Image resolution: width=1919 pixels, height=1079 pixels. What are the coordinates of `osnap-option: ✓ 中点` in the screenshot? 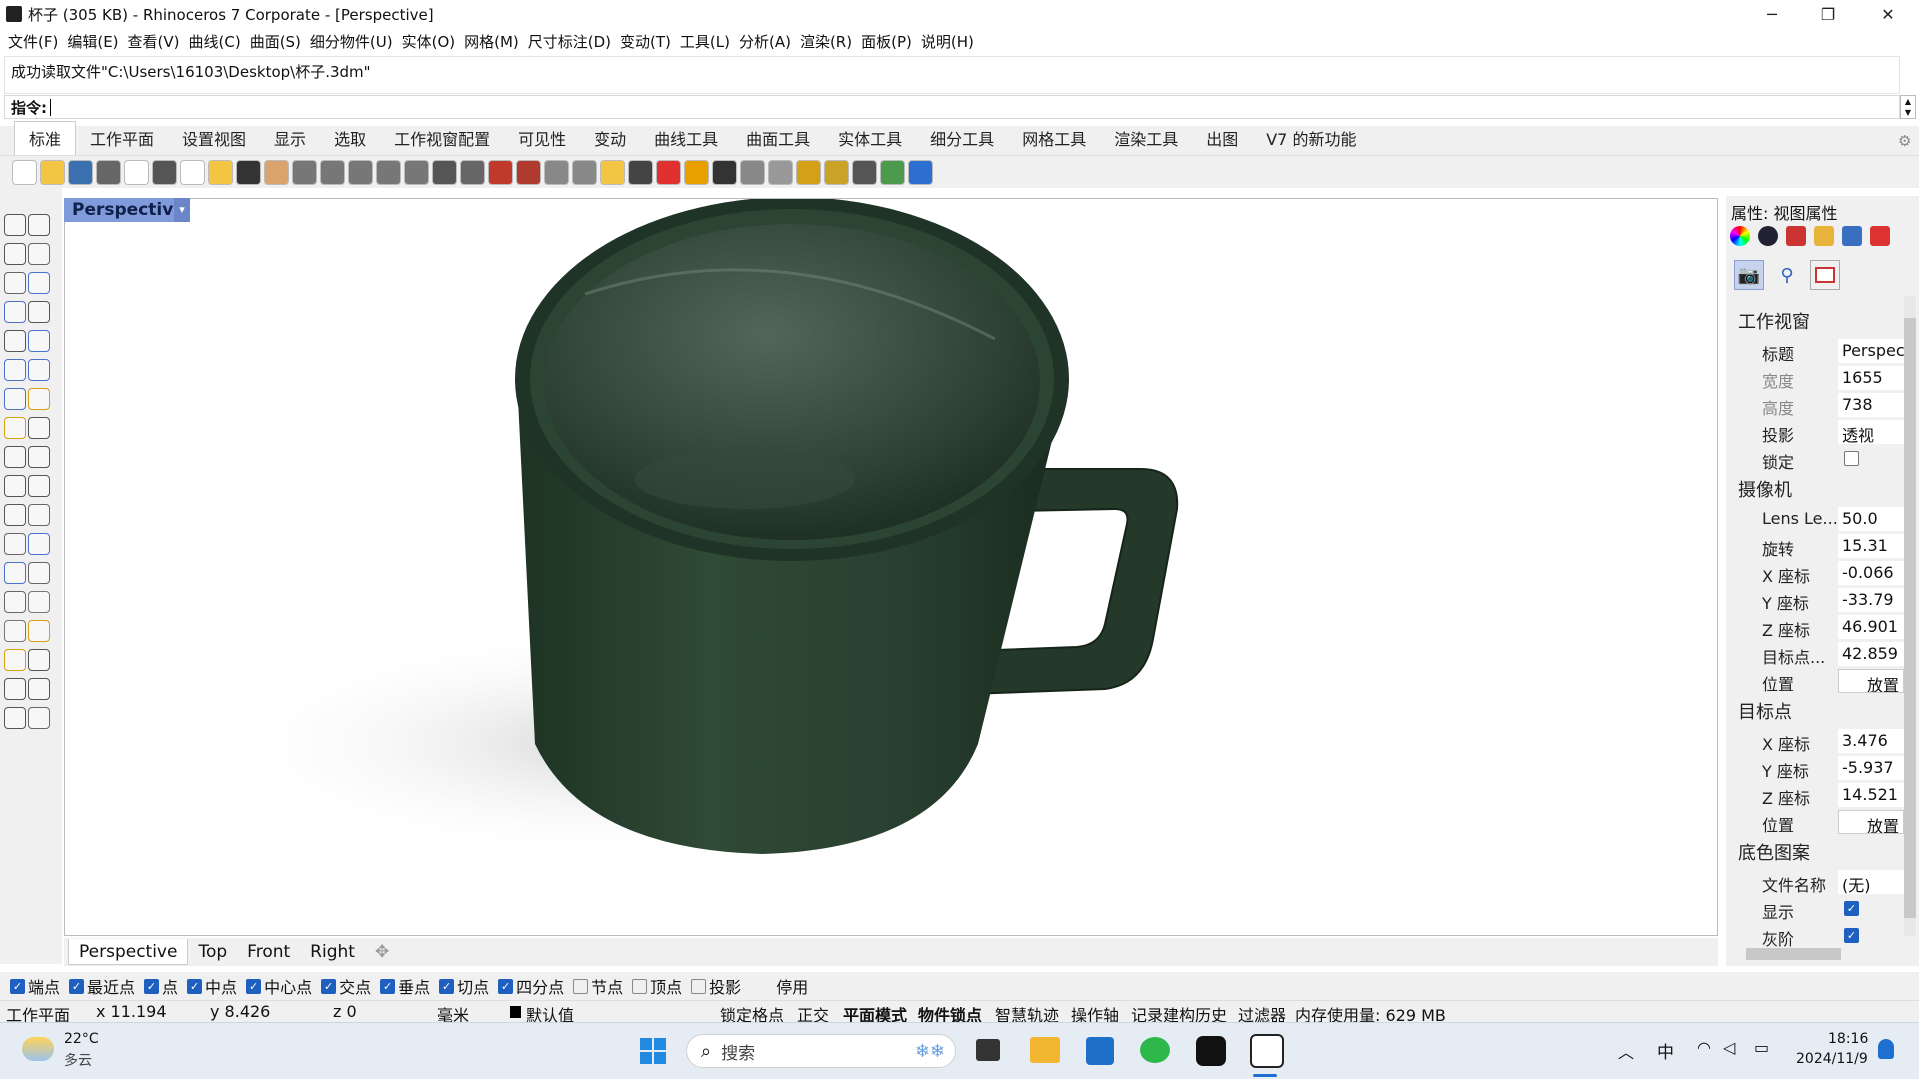 It's located at (212, 986).